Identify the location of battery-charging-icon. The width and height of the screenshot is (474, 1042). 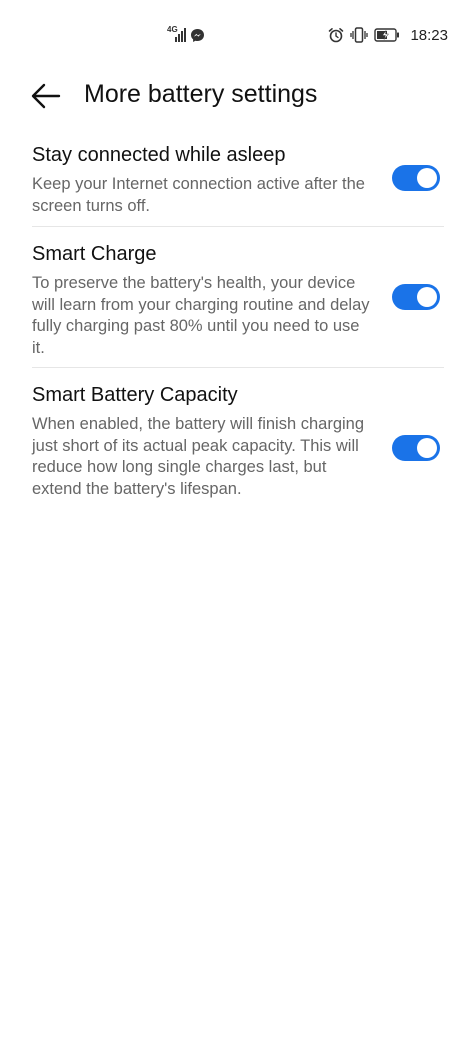
(387, 35).